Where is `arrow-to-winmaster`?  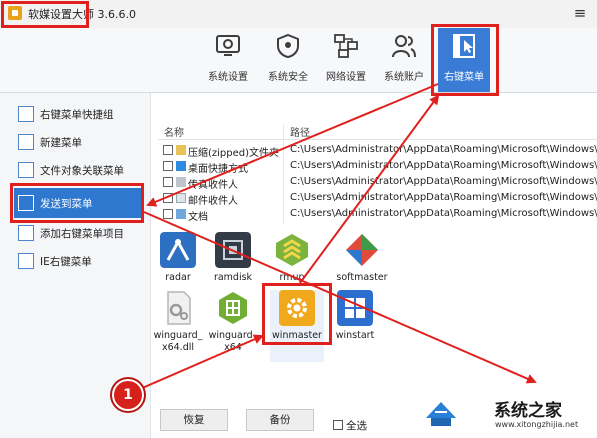 arrow-to-winmaster is located at coordinates (201, 362).